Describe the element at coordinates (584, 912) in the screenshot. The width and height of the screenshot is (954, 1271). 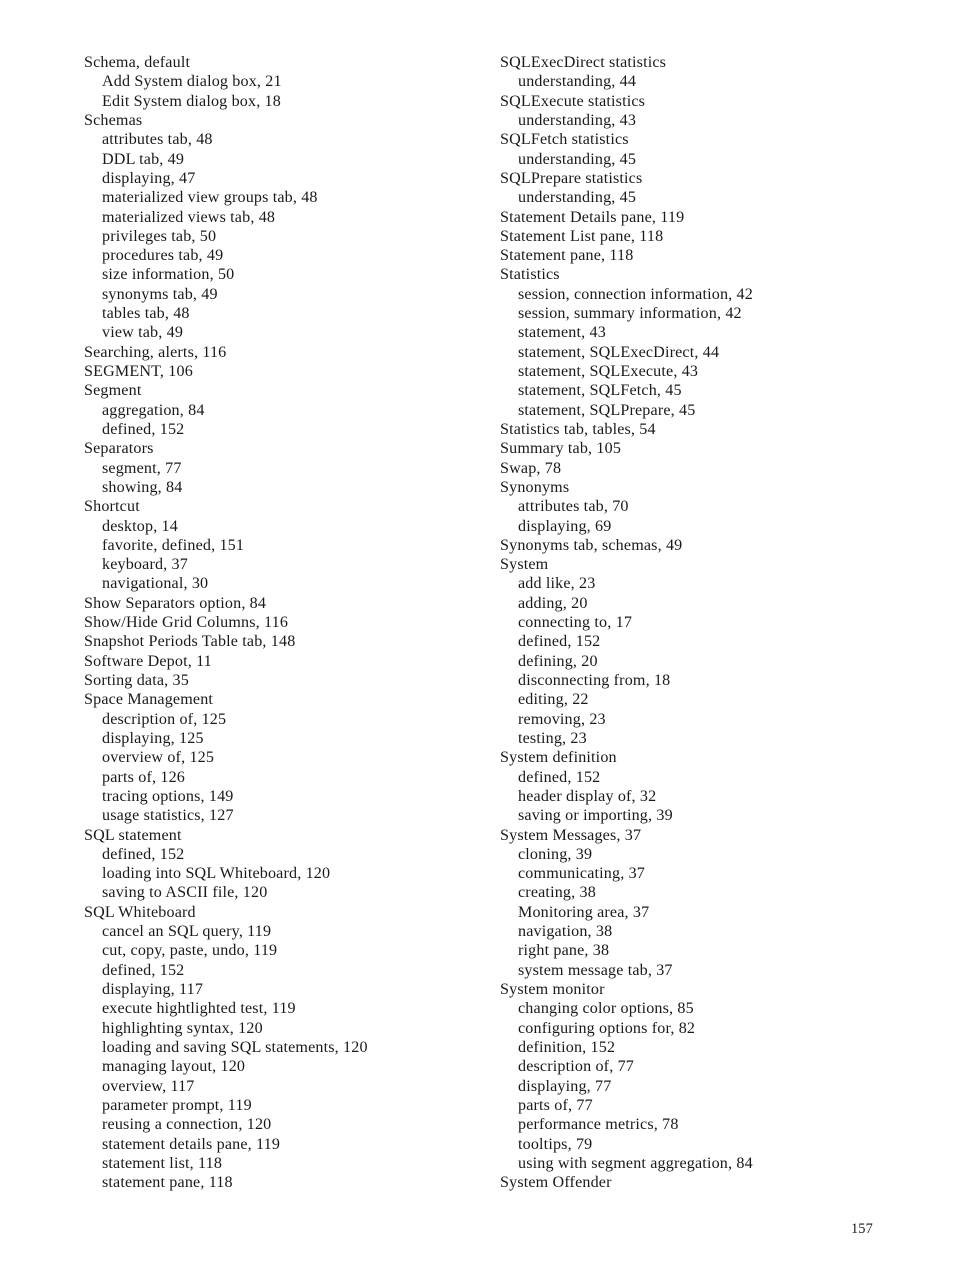
I see `index-entry-sub: Monitoring area, 37` at that location.